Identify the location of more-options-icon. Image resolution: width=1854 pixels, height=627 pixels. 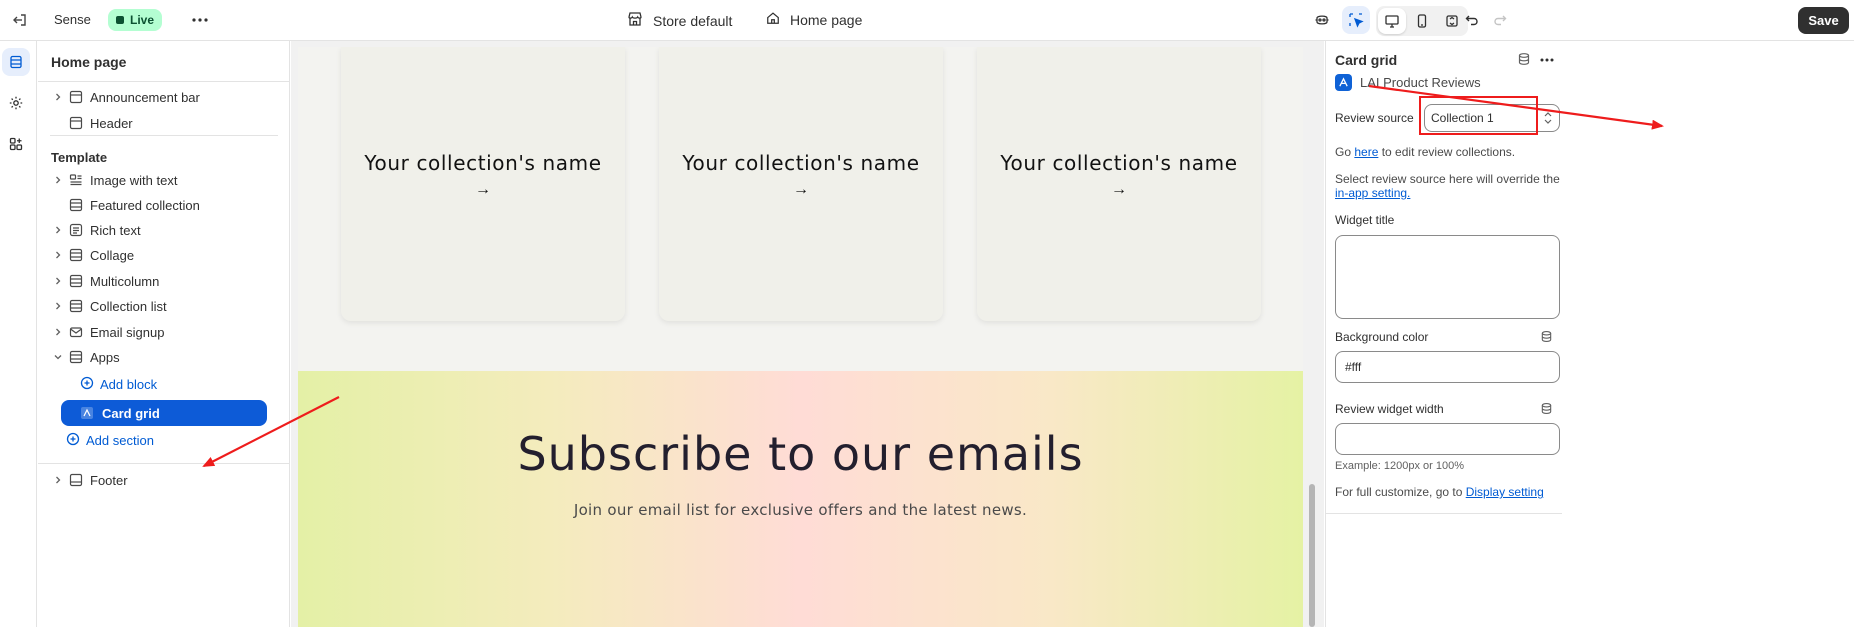
(1547, 60).